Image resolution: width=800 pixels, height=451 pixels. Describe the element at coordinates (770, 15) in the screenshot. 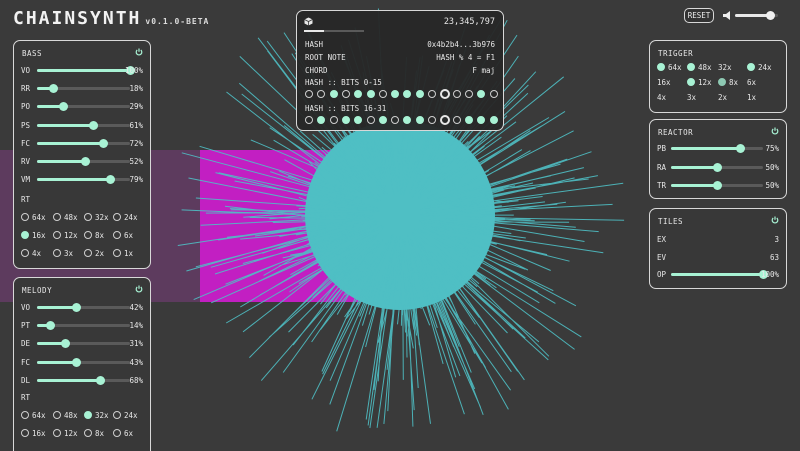

I see `volume-knob` at that location.